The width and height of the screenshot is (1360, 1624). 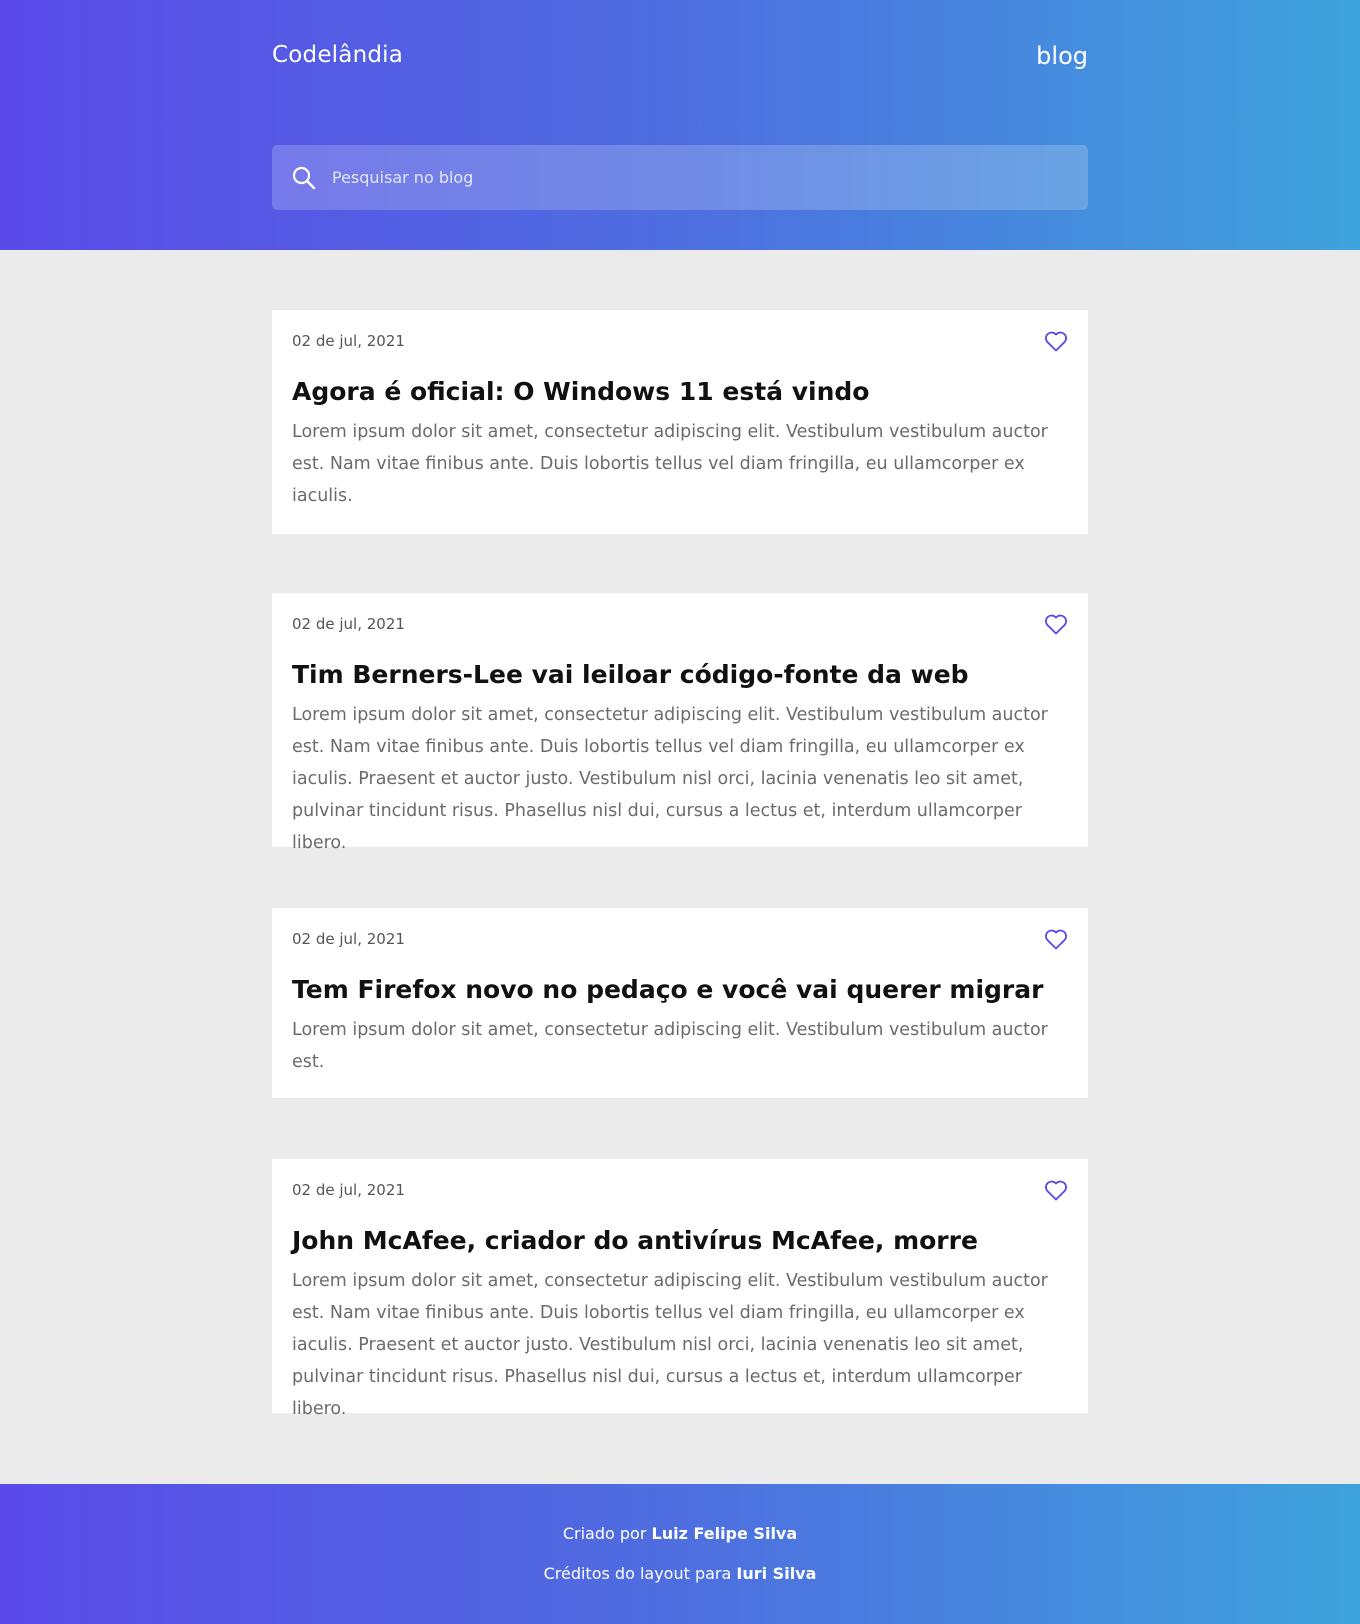 I want to click on footer-created-by: Criado por Luiz Felipe Silva, so click(x=680, y=1533).